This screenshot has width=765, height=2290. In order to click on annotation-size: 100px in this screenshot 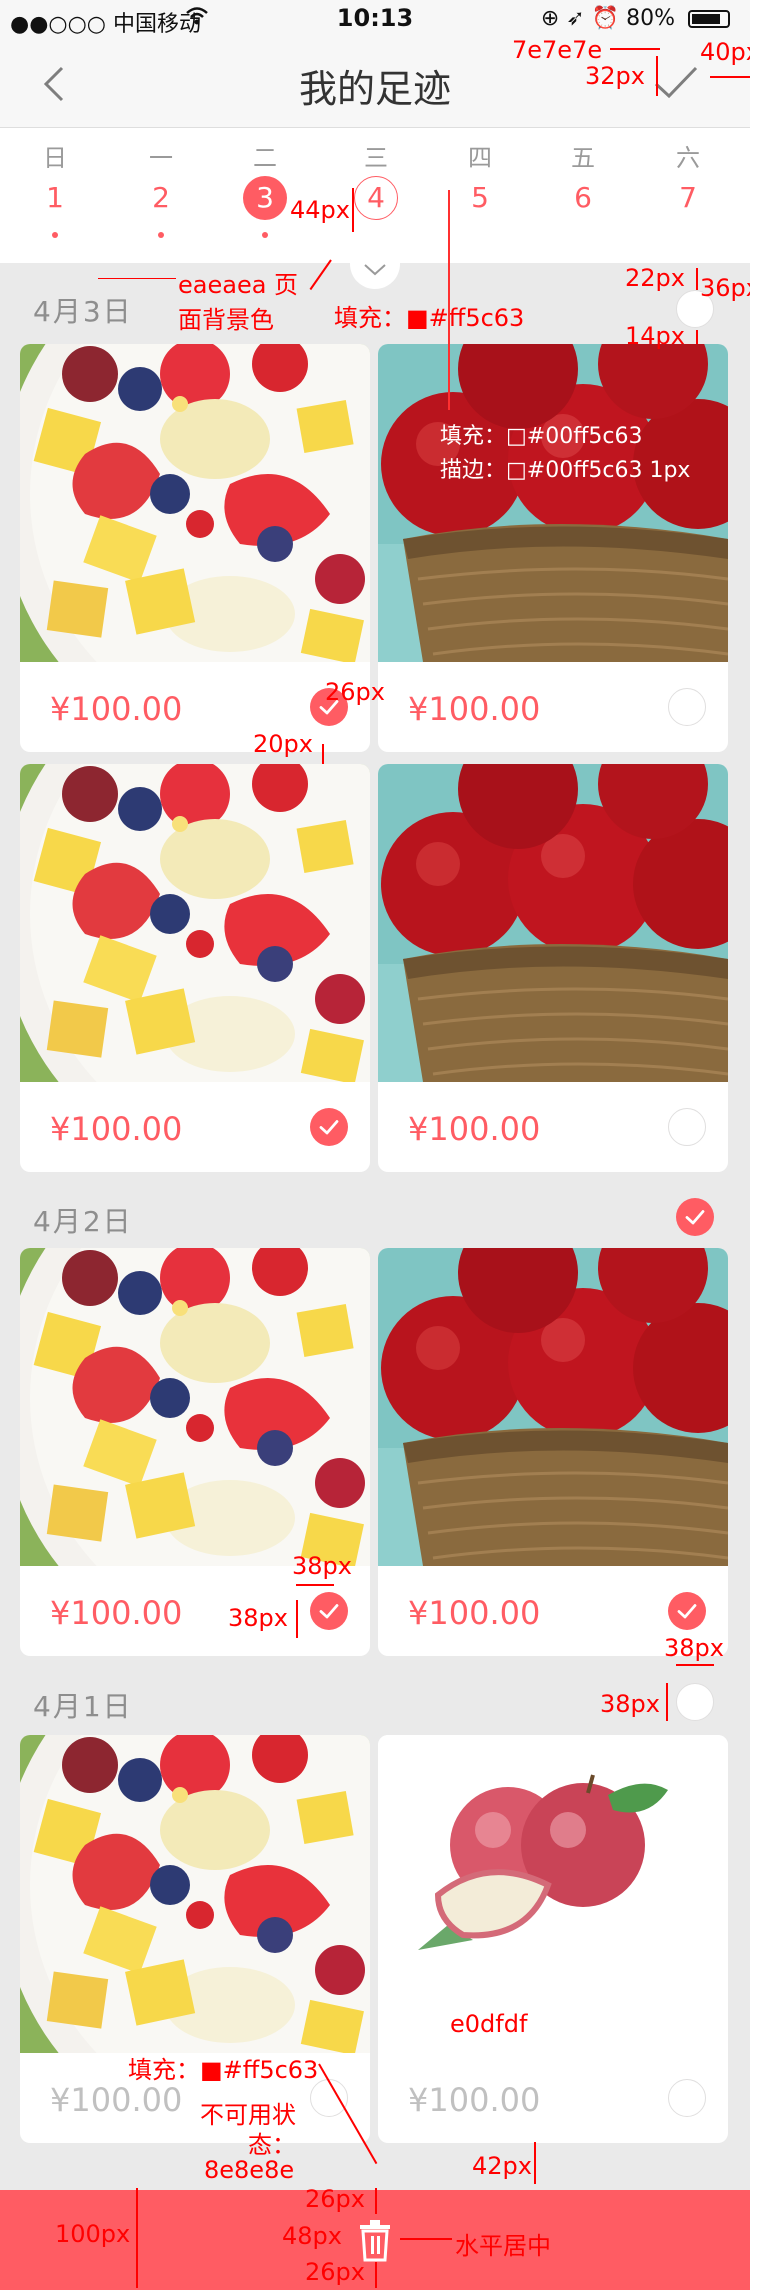, I will do `click(93, 2234)`.